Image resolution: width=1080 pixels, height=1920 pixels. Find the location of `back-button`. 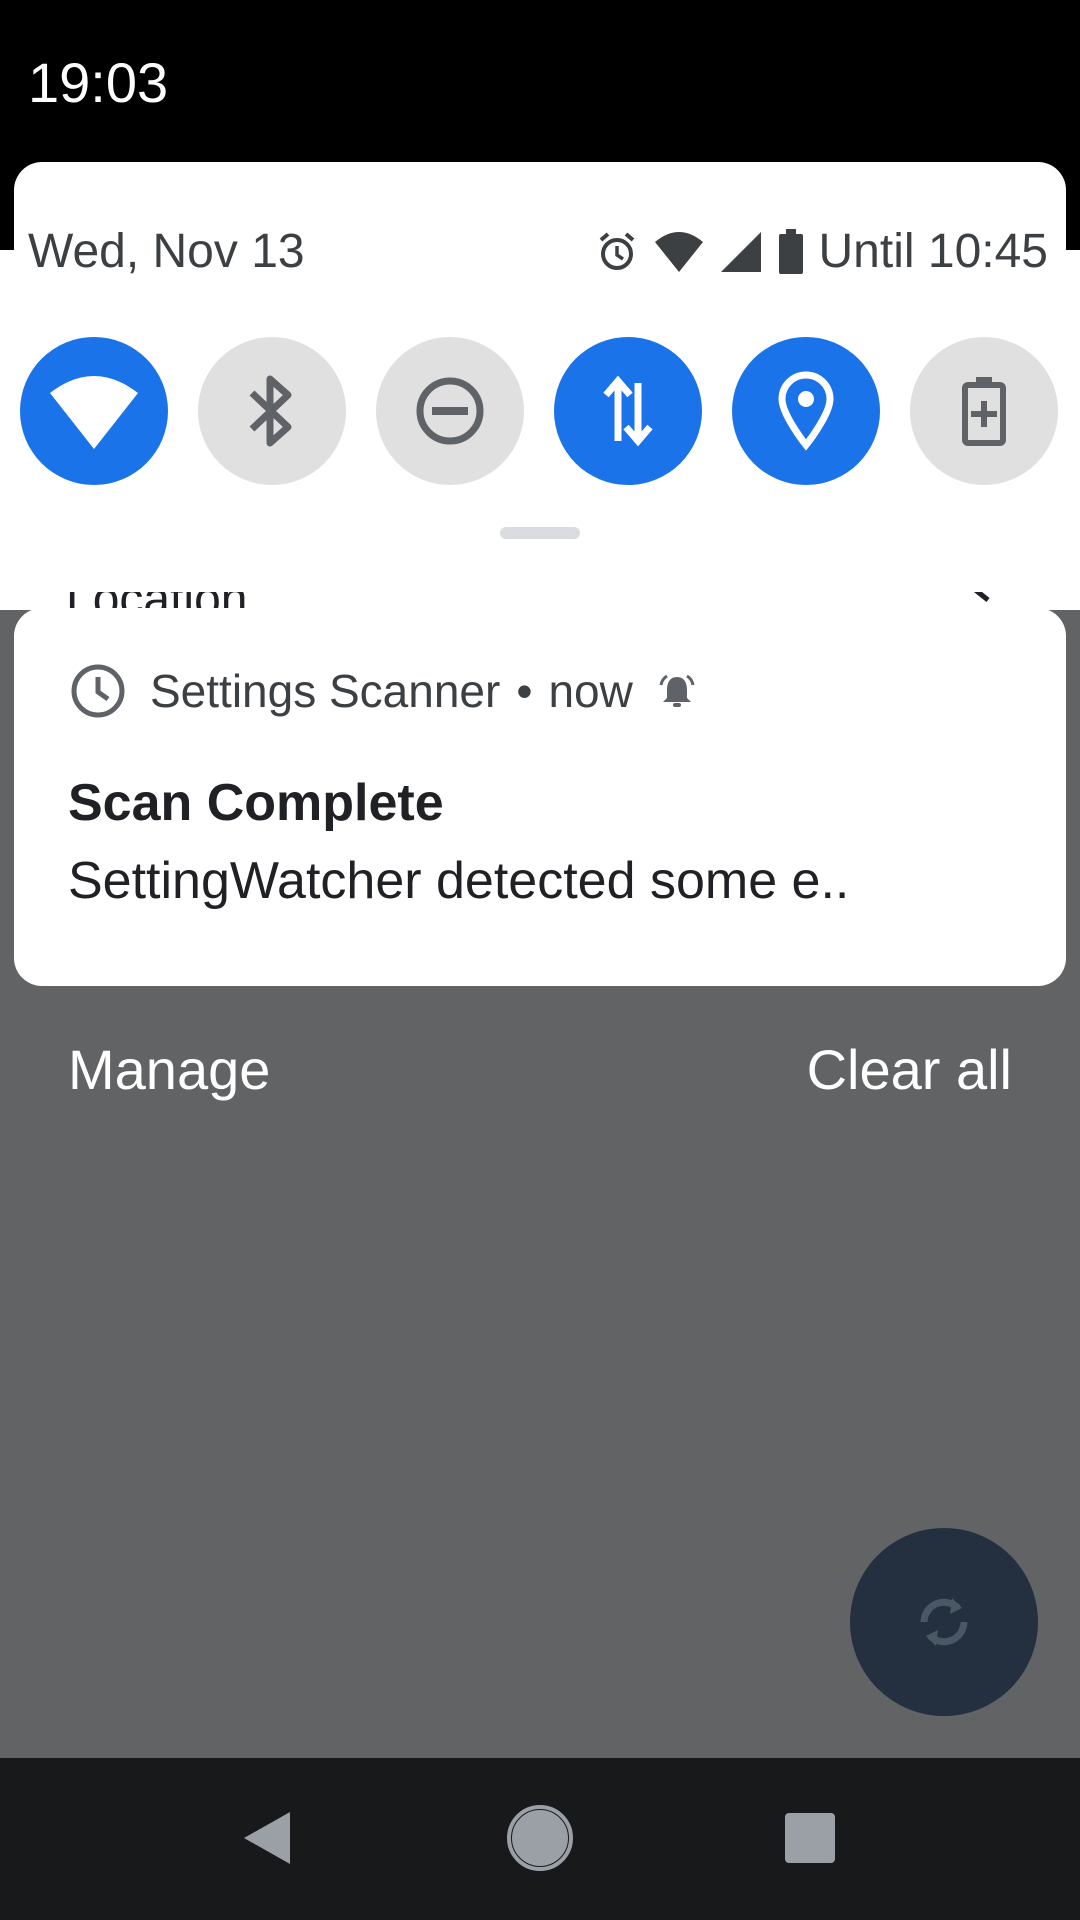

back-button is located at coordinates (268, 1838).